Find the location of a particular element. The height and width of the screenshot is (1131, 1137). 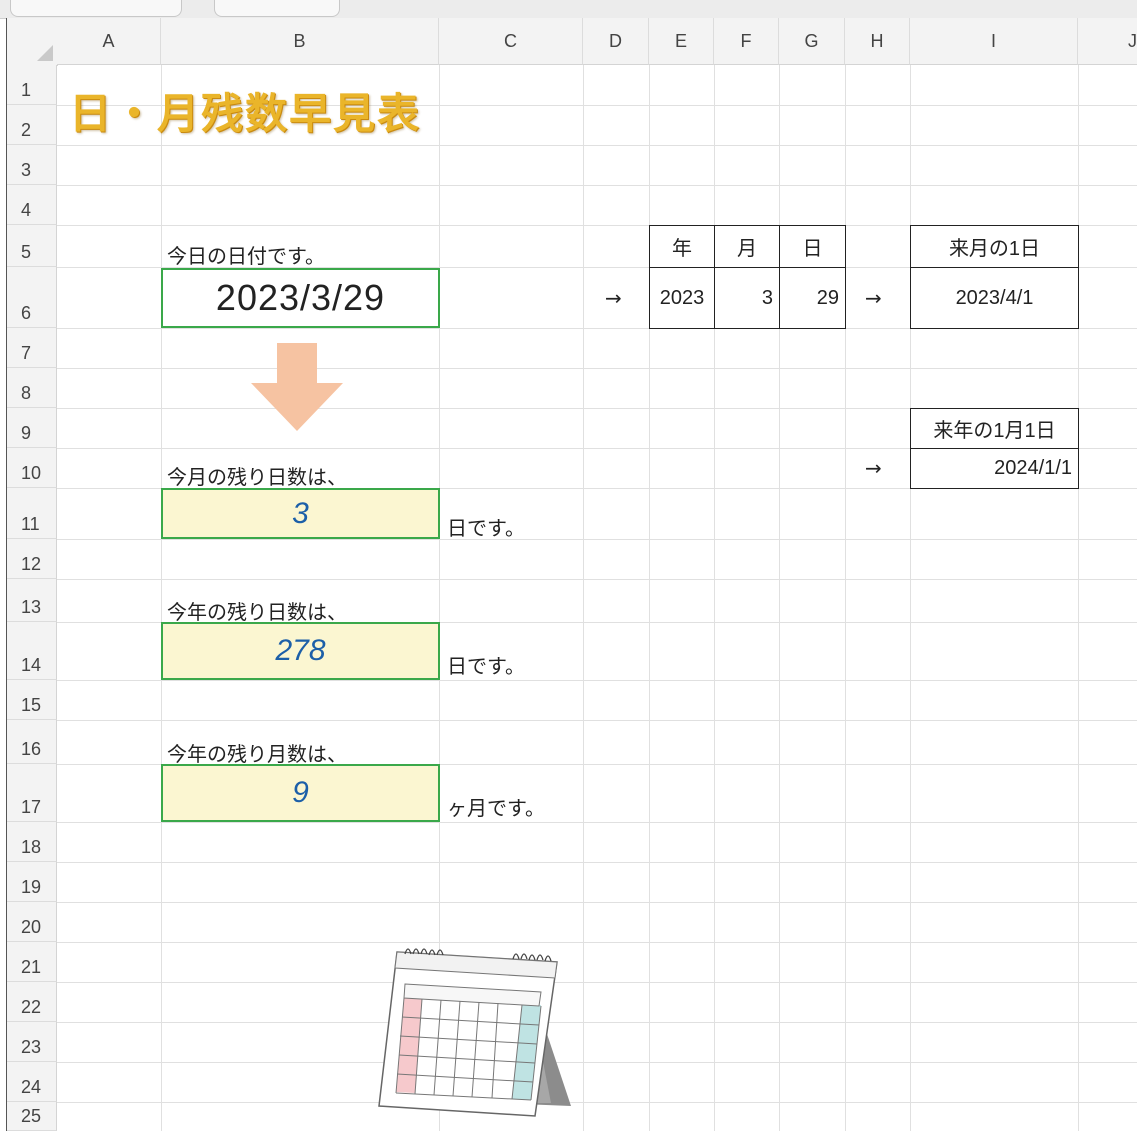

year-days-remaining-cell: 278 is located at coordinates (300, 651).